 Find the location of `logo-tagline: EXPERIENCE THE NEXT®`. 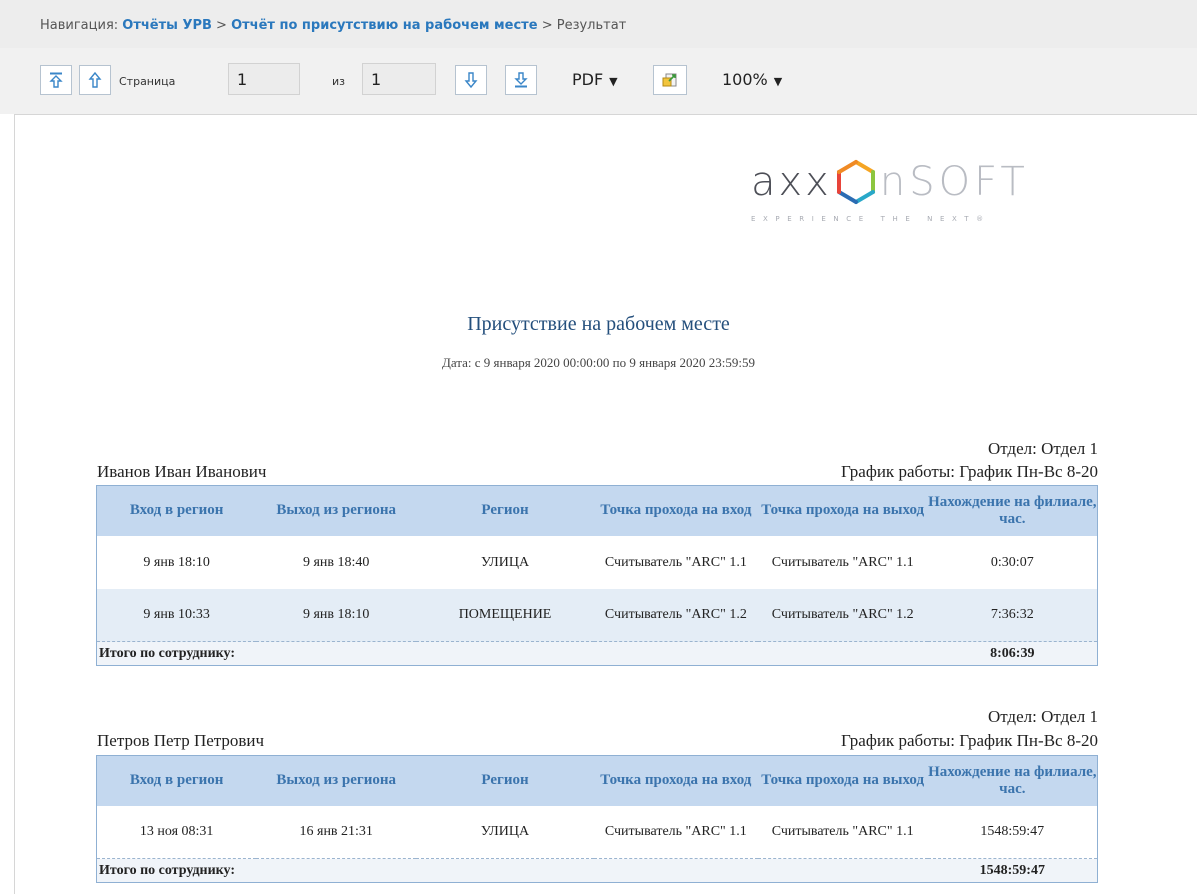

logo-tagline: EXPERIENCE THE NEXT® is located at coordinates (871, 219).